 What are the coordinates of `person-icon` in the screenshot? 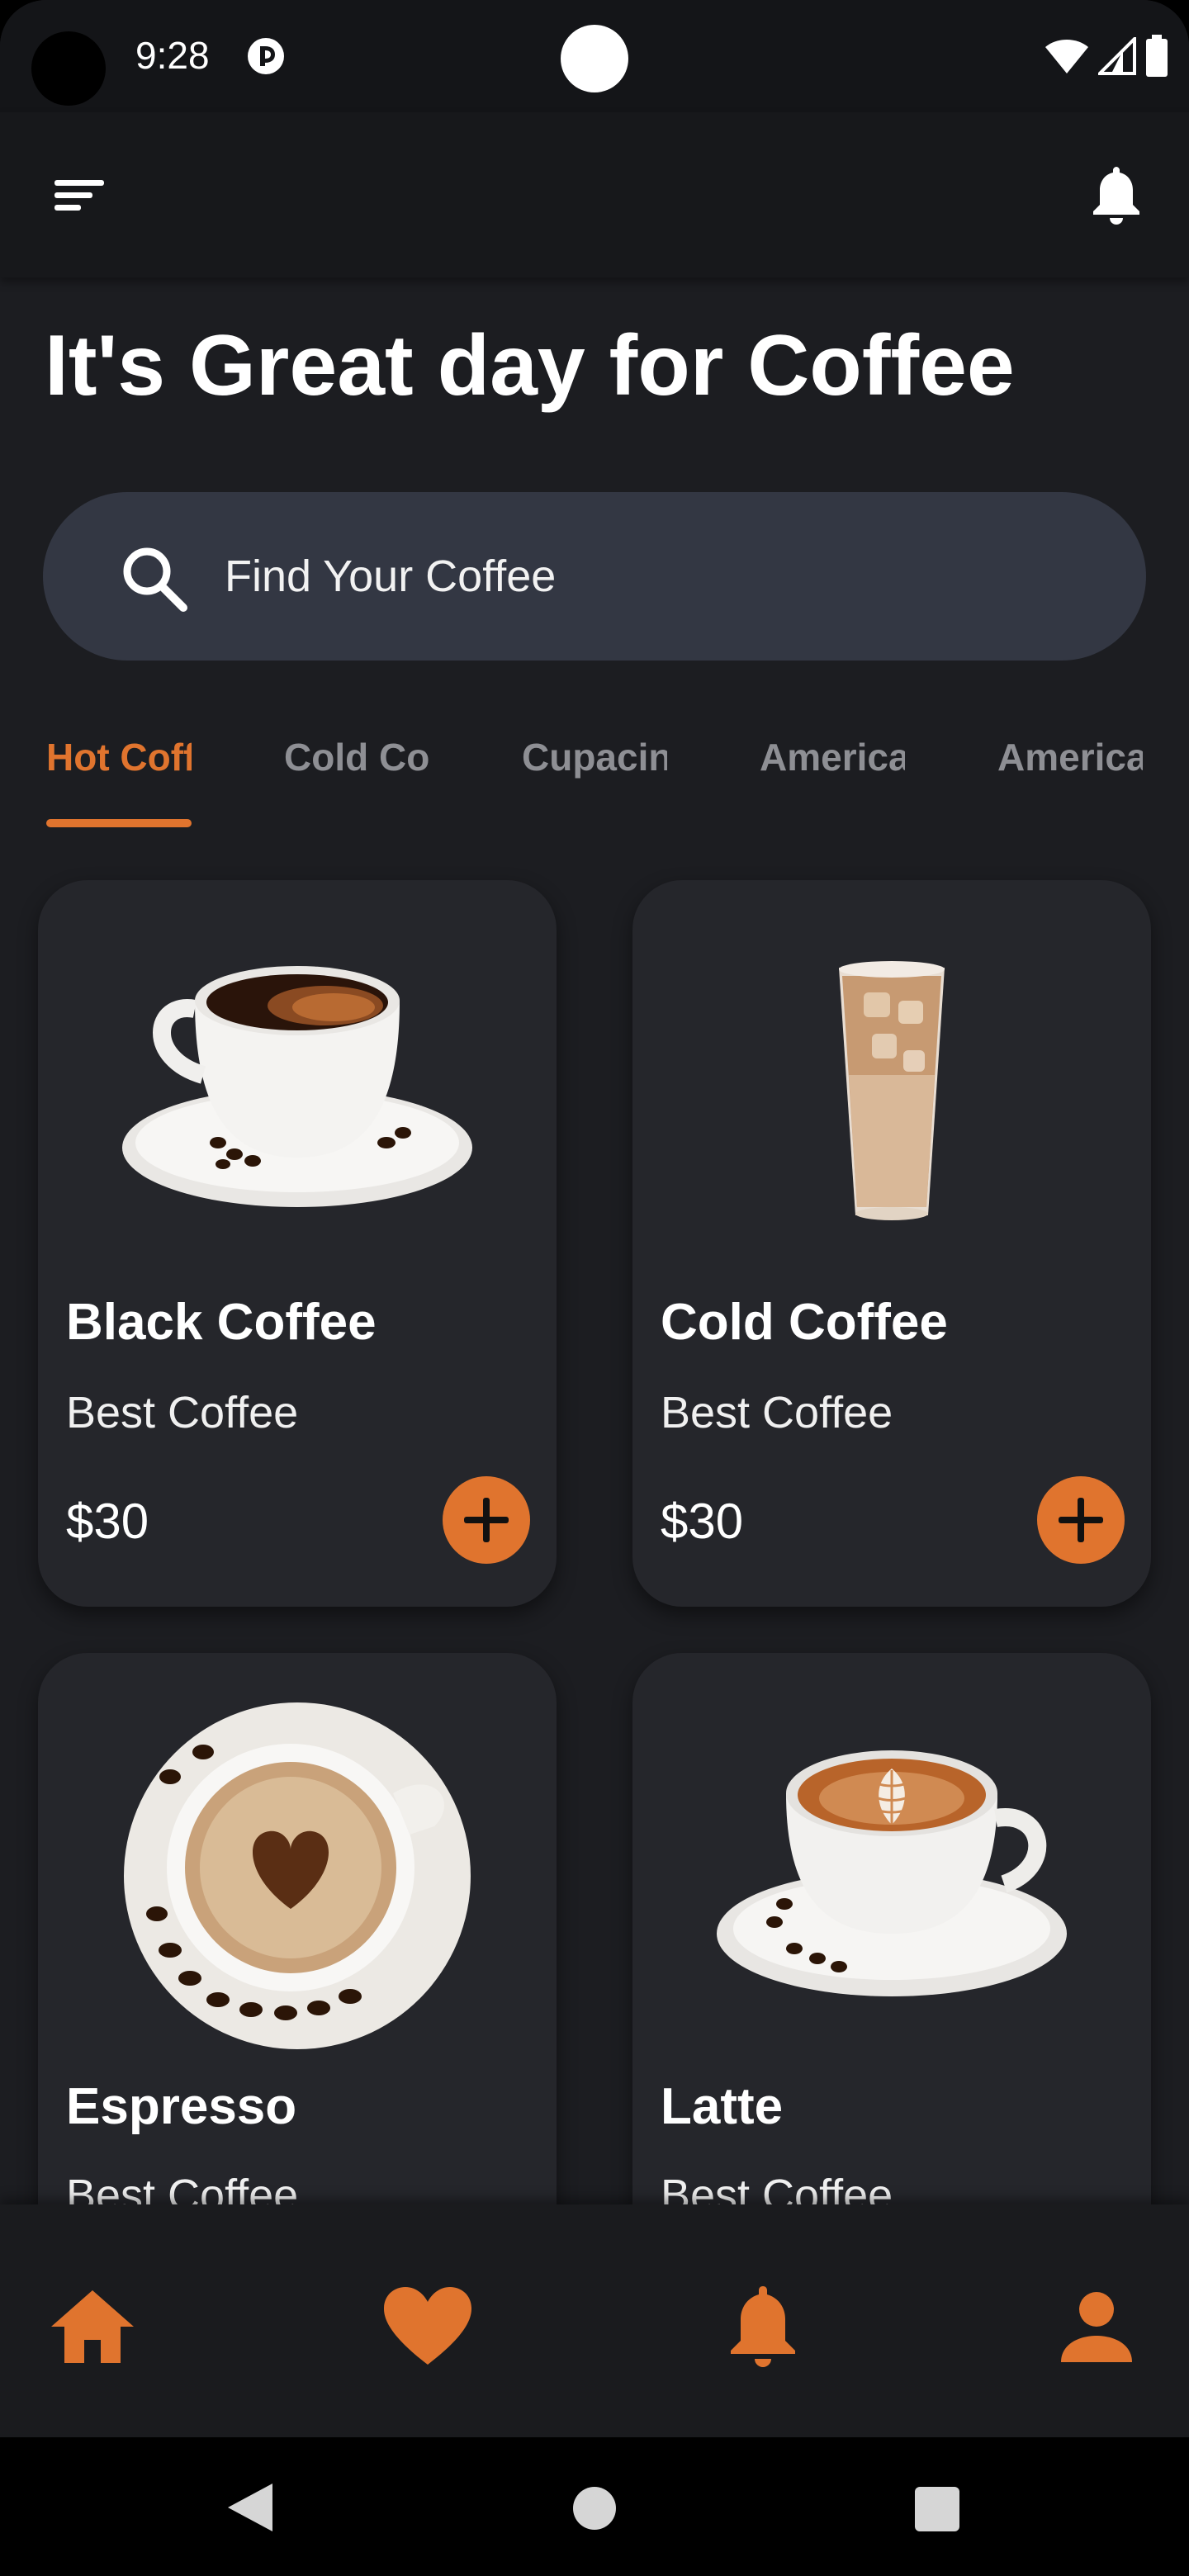 It's located at (1096, 2327).